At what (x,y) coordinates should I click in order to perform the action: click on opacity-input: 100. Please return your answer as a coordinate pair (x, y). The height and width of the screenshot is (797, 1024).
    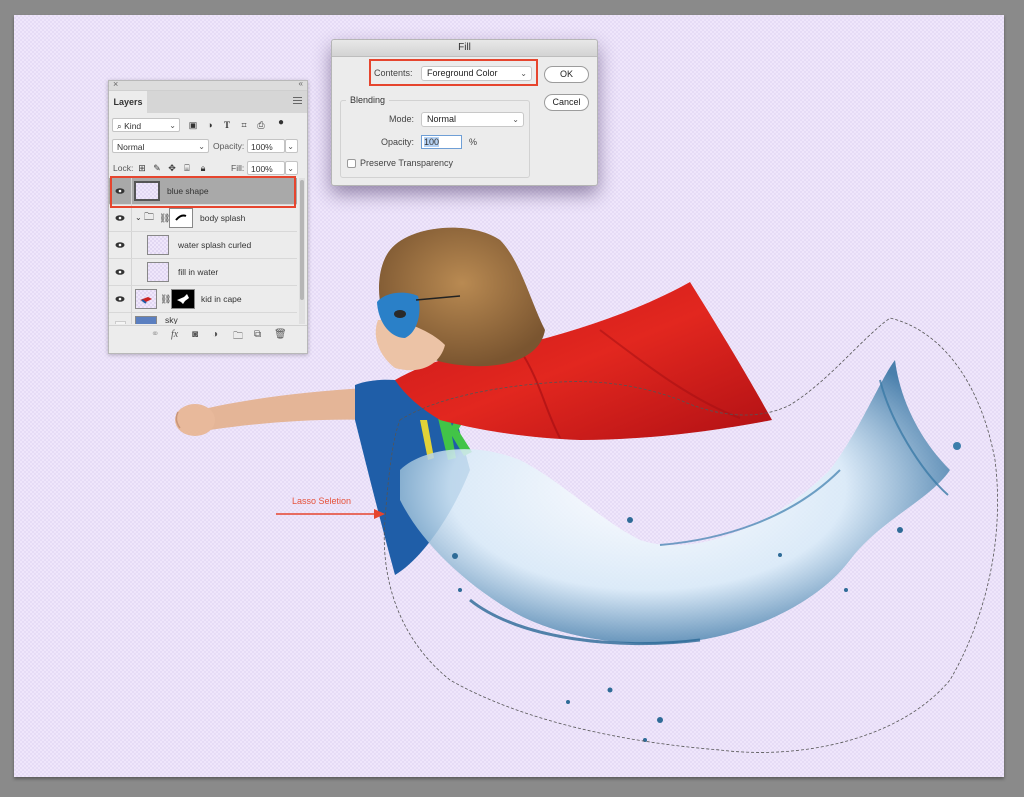
    Looking at the image, I should click on (441, 142).